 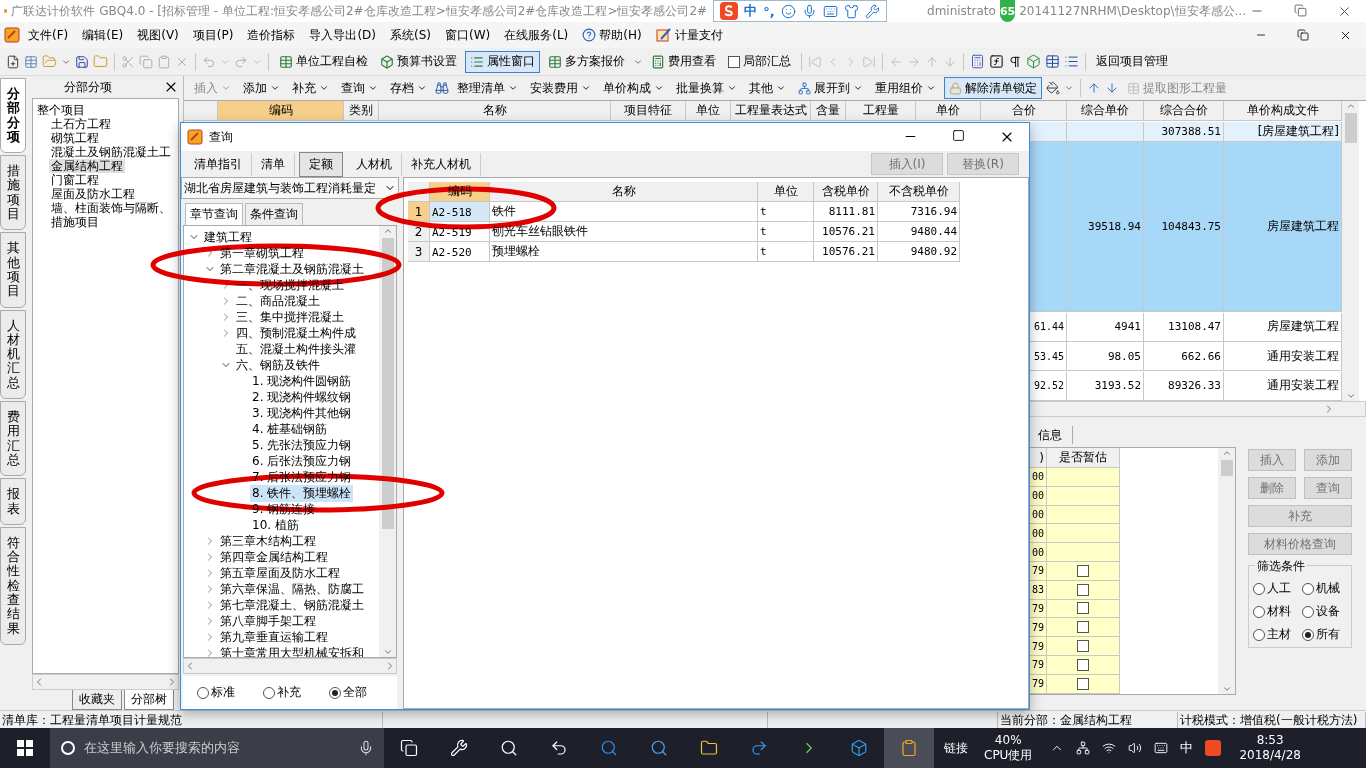 I want to click on toolbar-button: 多方案报价, so click(x=586, y=61).